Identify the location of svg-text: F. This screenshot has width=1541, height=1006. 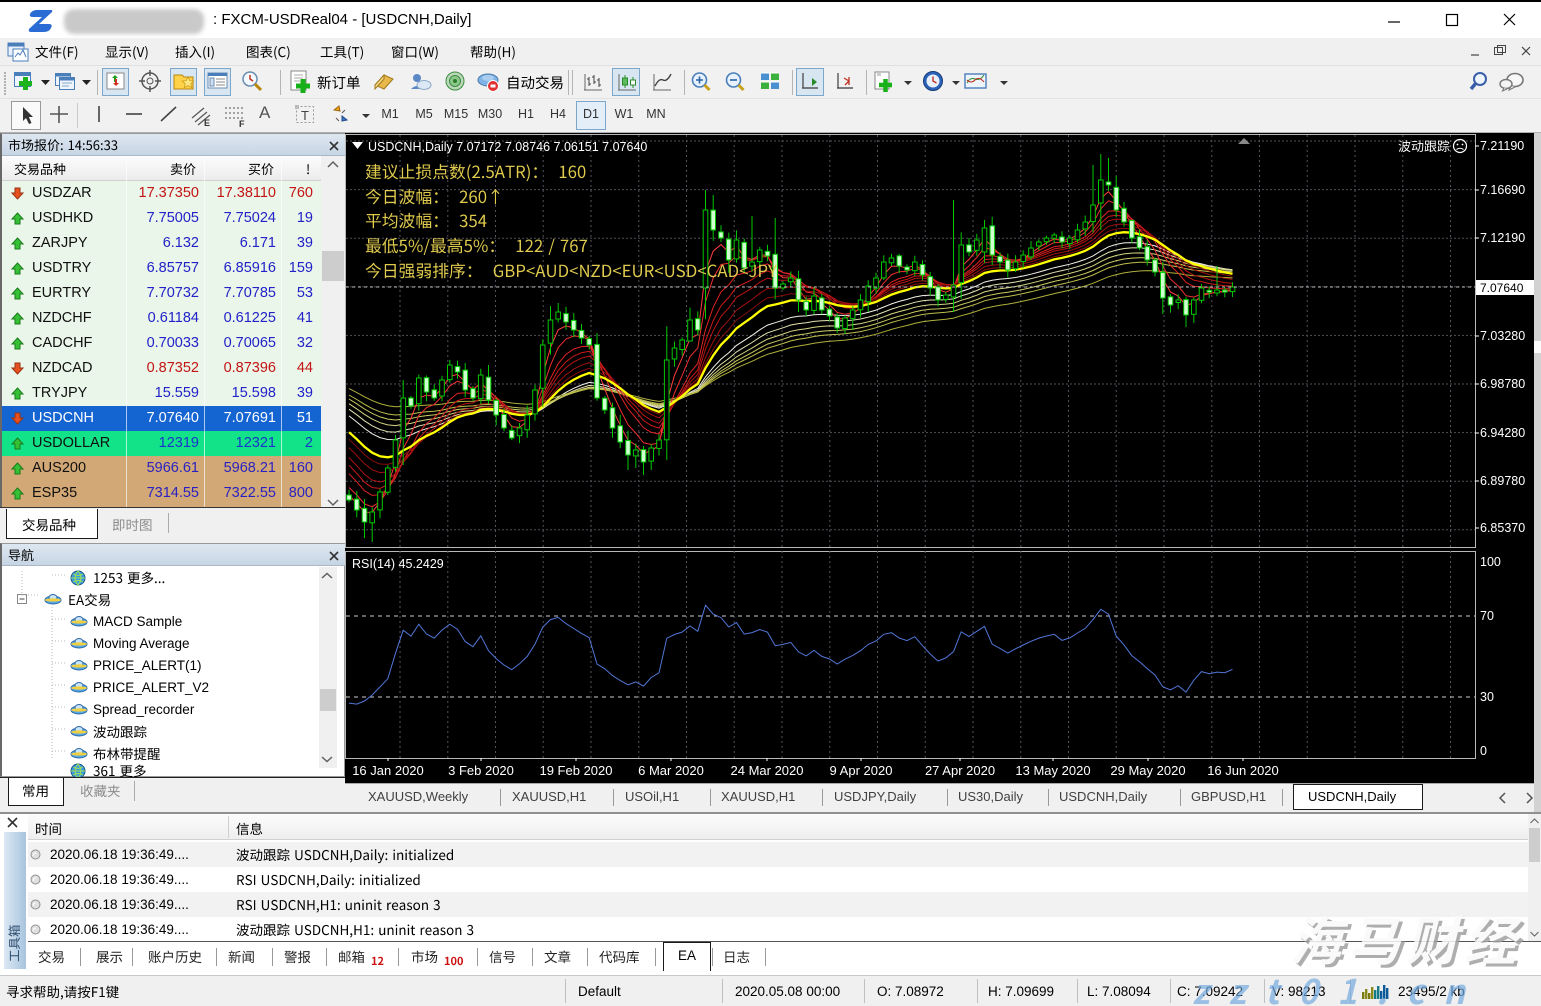
(242, 124).